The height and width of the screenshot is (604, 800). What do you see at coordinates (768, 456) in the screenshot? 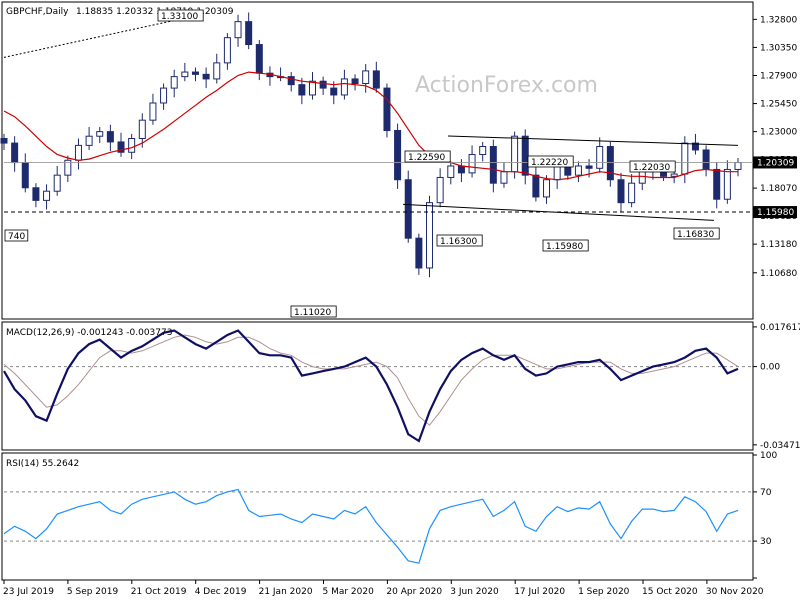
I see `rsi-y-tick-label: 100` at bounding box center [768, 456].